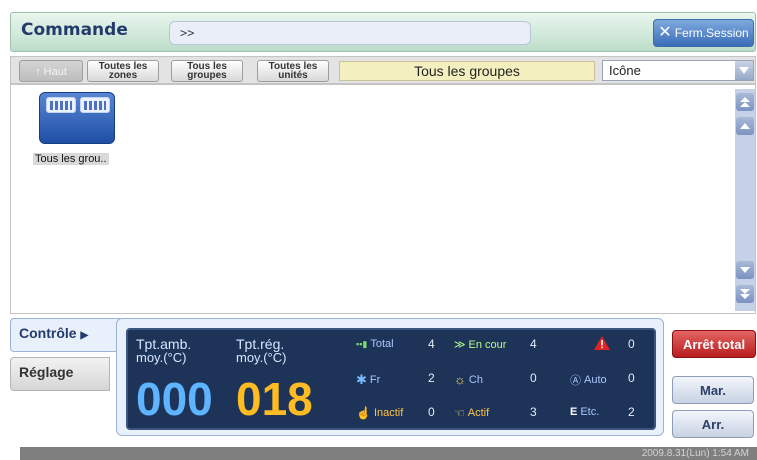 This screenshot has width=757, height=460. Describe the element at coordinates (460, 379) in the screenshot. I see `sun-icon: ☼` at that location.